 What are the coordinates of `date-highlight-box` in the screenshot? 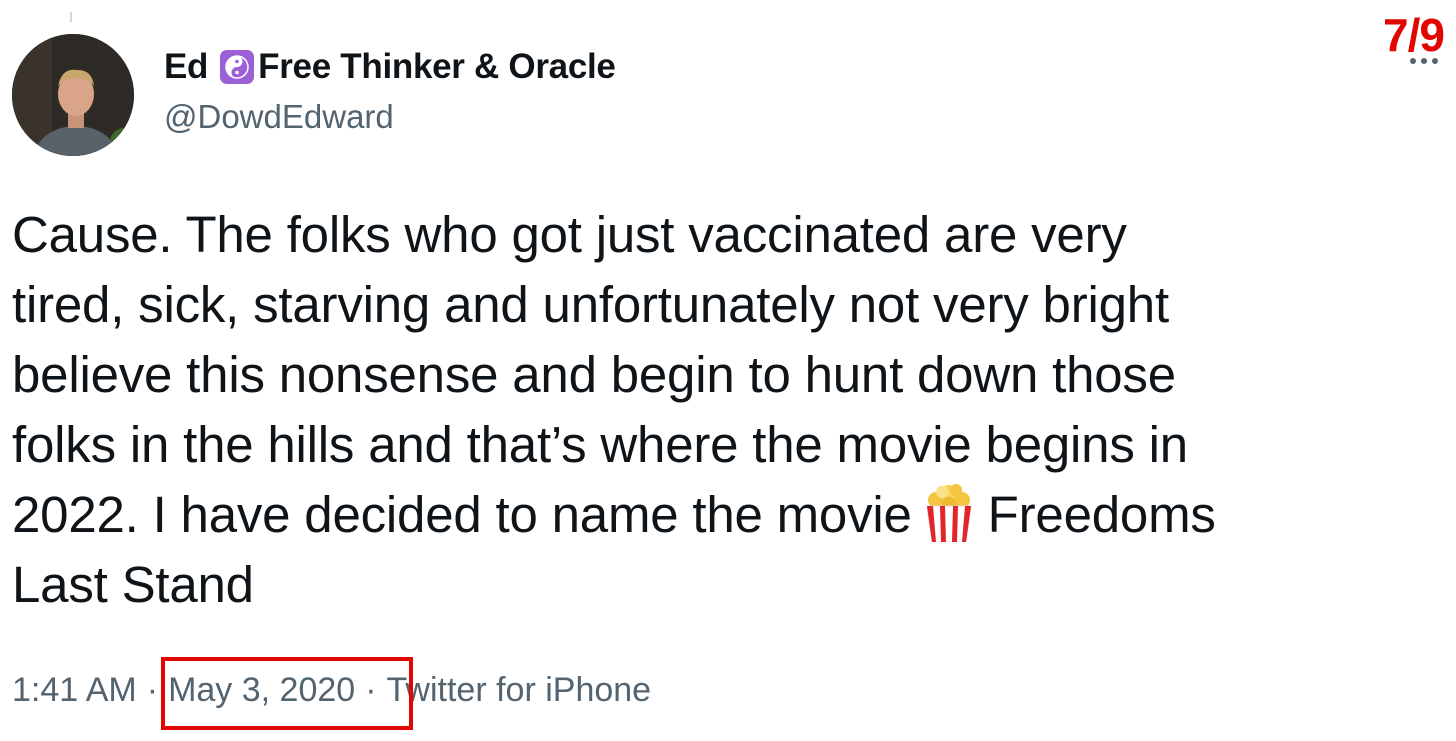 It's located at (287, 693).